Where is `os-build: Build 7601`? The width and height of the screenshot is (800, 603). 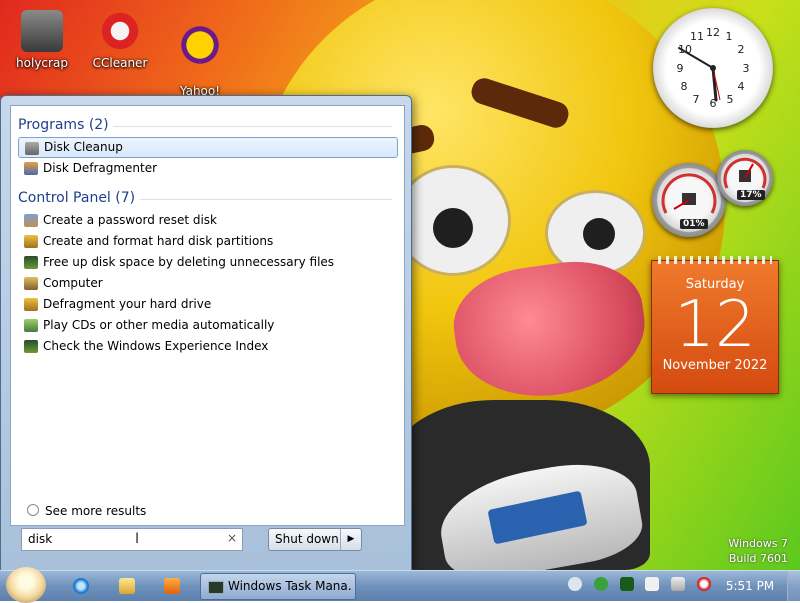
os-build: Build 7601 is located at coordinates (758, 558).